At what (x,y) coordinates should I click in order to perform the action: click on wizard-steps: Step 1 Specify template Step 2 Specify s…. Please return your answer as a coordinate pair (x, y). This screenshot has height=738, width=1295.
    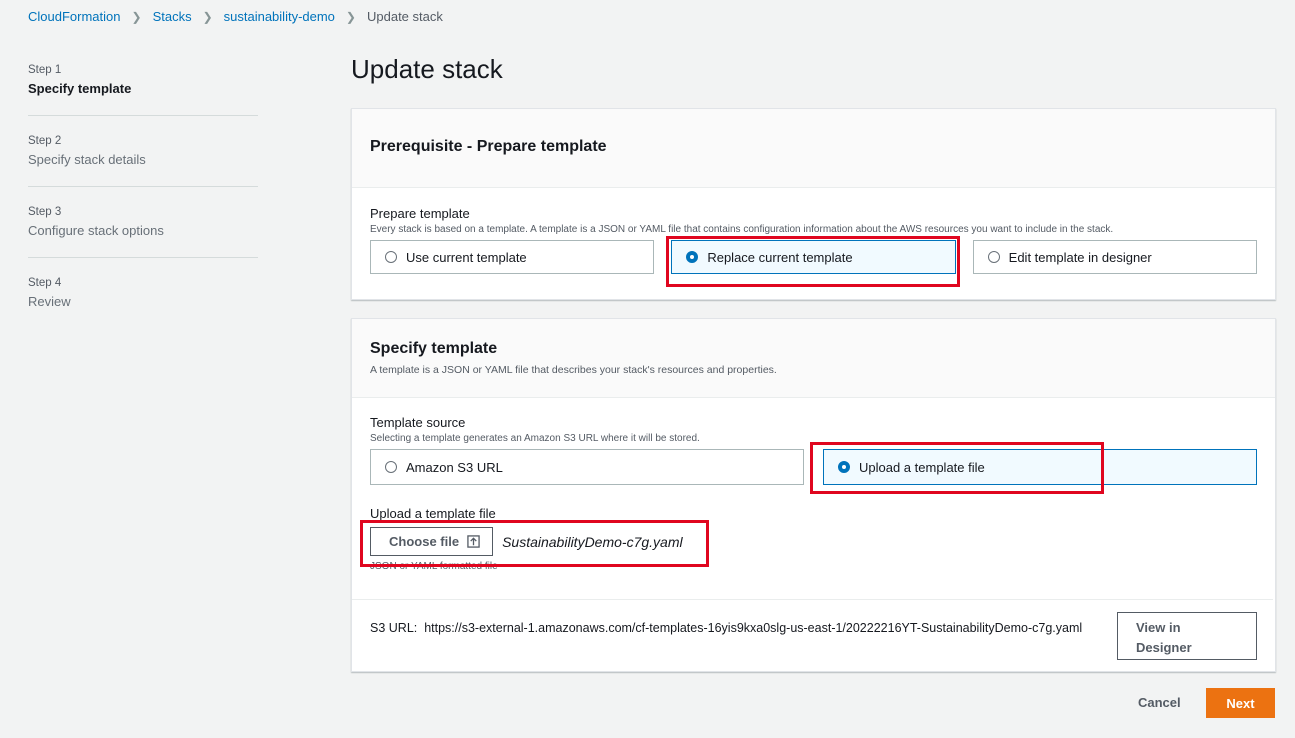
    Looking at the image, I should click on (143, 205).